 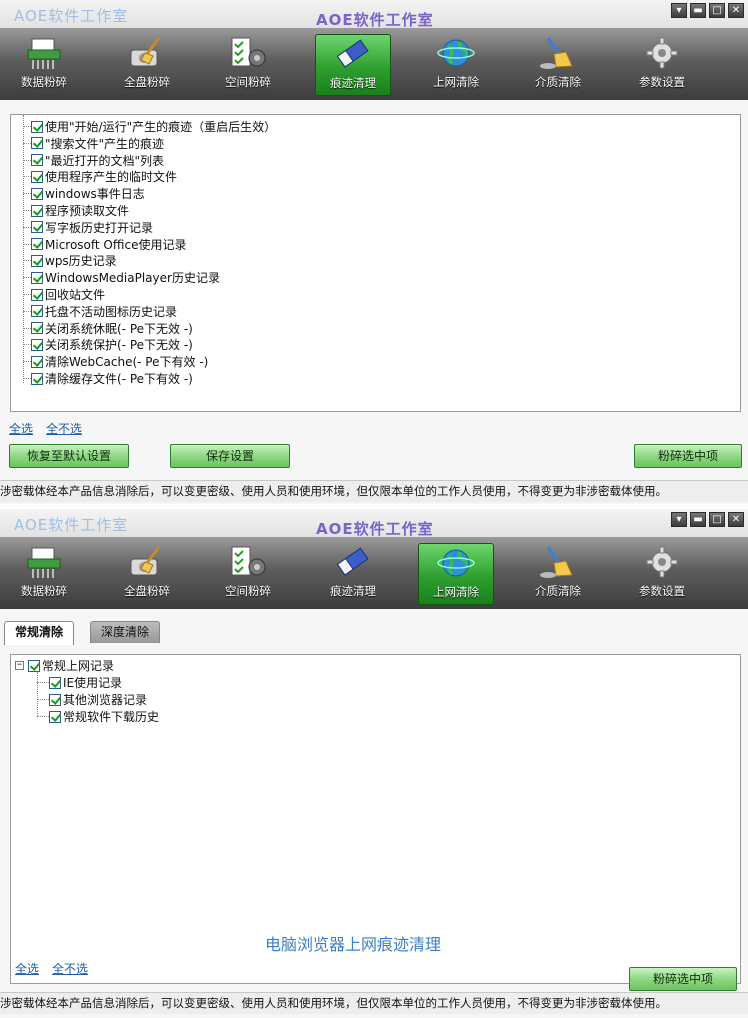 What do you see at coordinates (707, 519) in the screenshot?
I see `window-controls: ▾ ▬ □ ✕` at bounding box center [707, 519].